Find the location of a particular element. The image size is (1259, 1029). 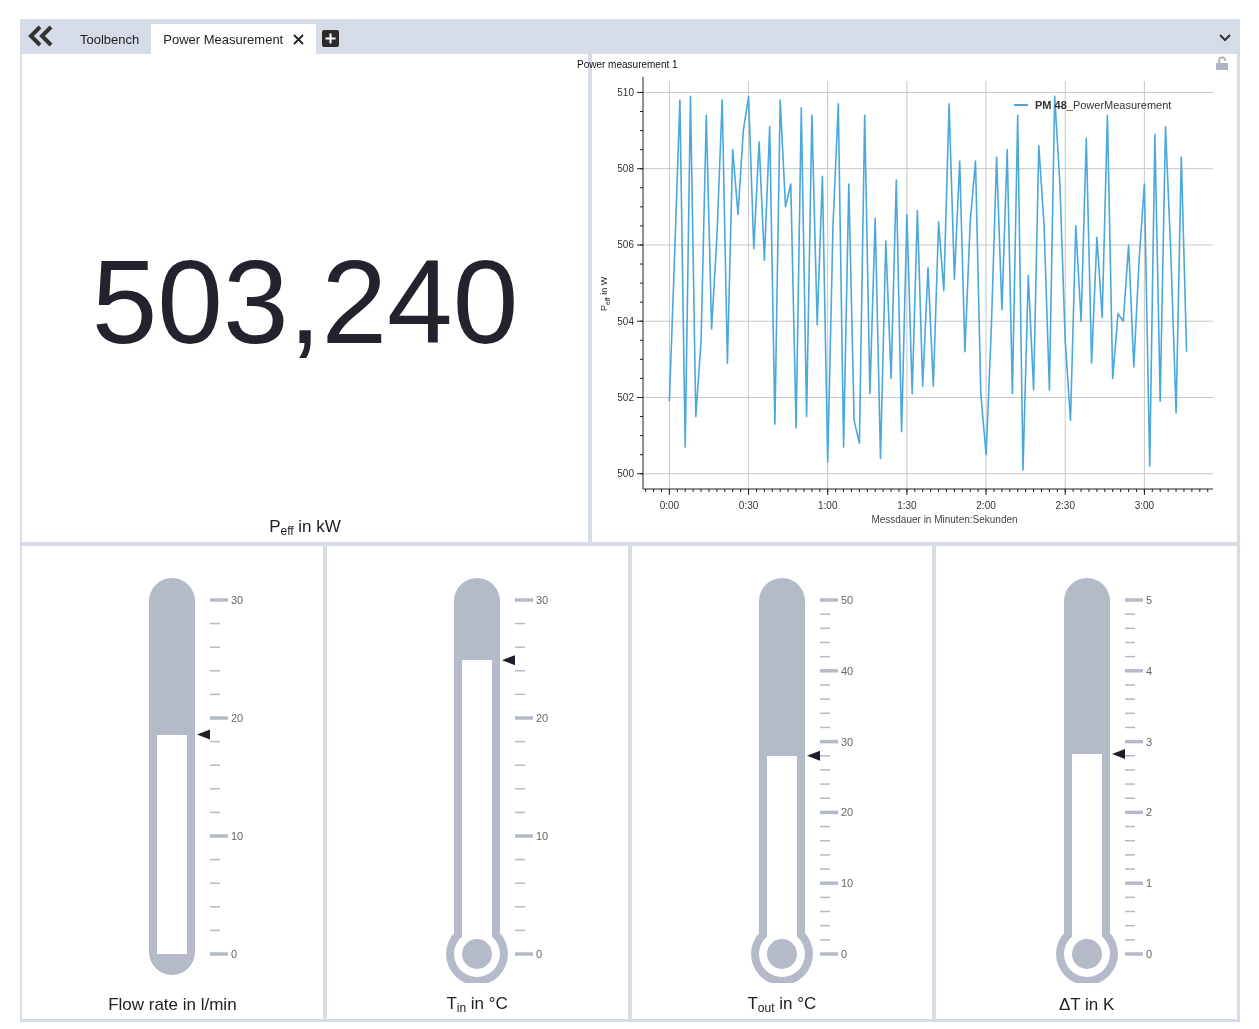

value-readout: 503,240 is located at coordinates (305, 302).